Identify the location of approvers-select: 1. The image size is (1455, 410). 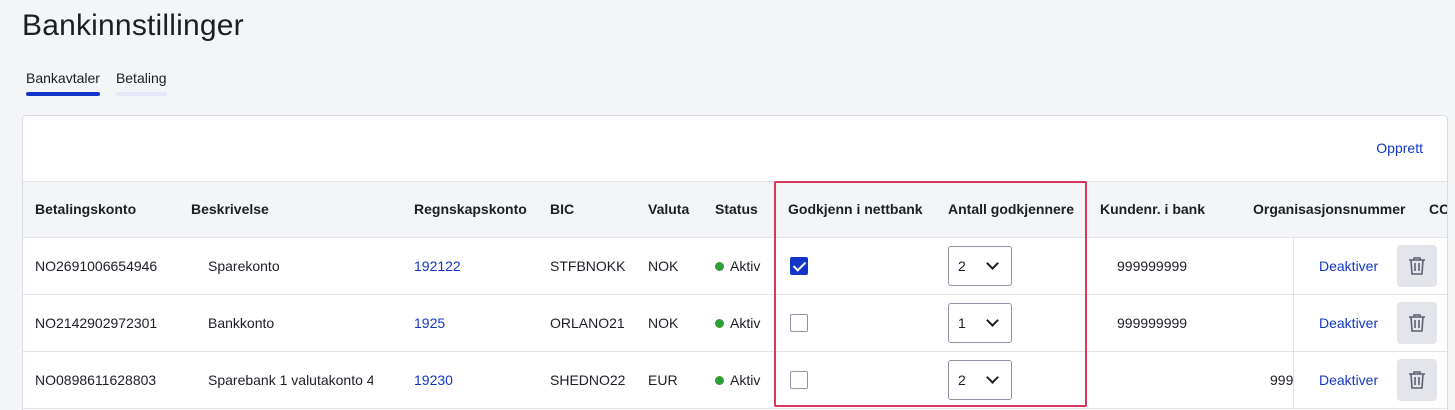
(980, 323).